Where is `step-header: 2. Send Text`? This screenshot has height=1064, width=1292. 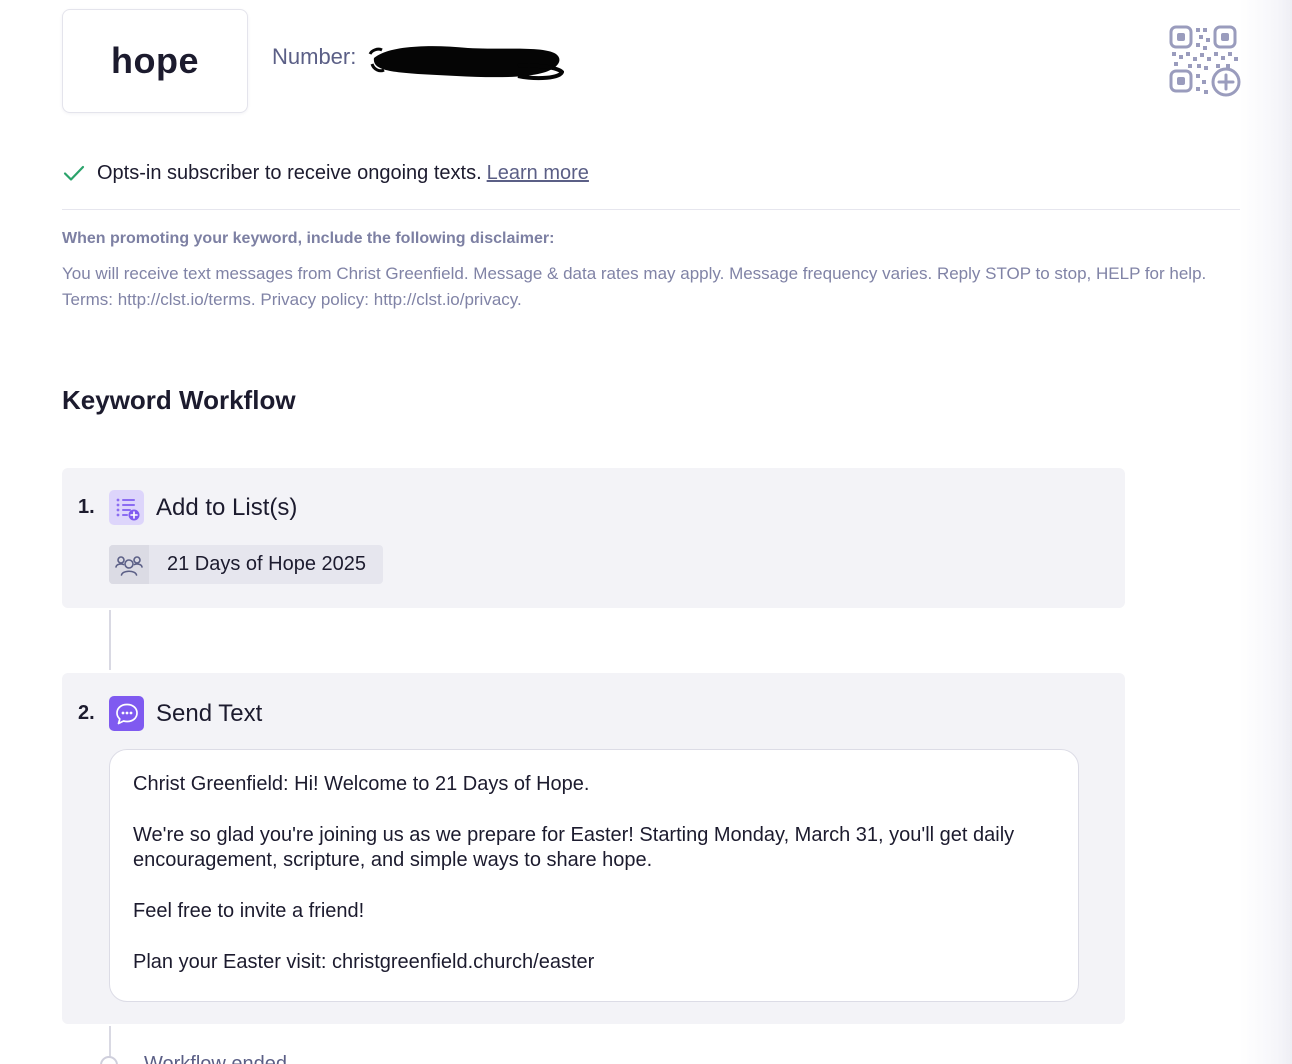 step-header: 2. Send Text is located at coordinates (170, 713).